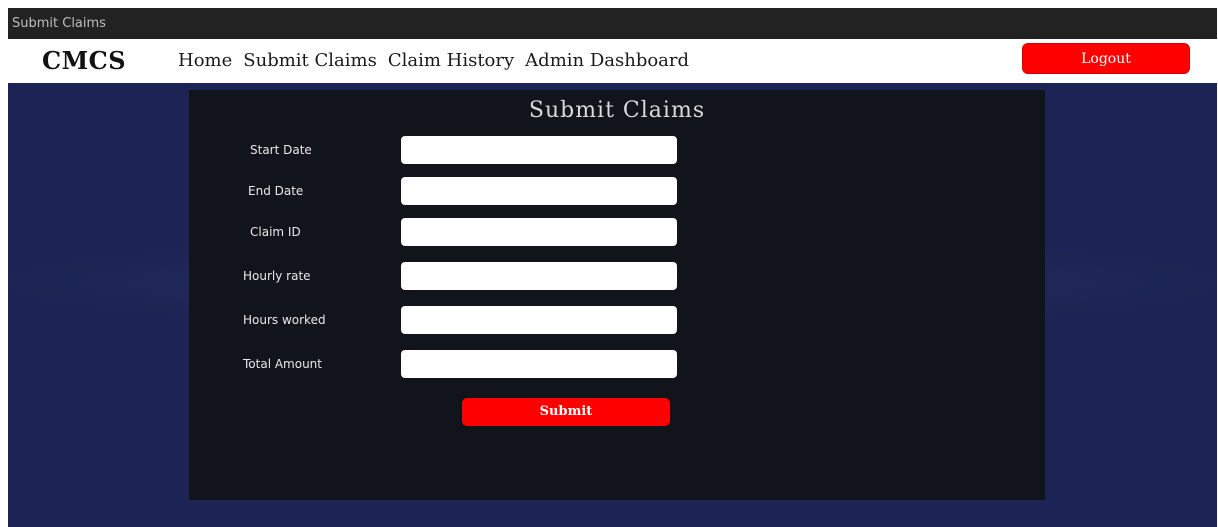  Describe the element at coordinates (277, 276) in the screenshot. I see `hourly-rate-label: Hourly rate` at that location.